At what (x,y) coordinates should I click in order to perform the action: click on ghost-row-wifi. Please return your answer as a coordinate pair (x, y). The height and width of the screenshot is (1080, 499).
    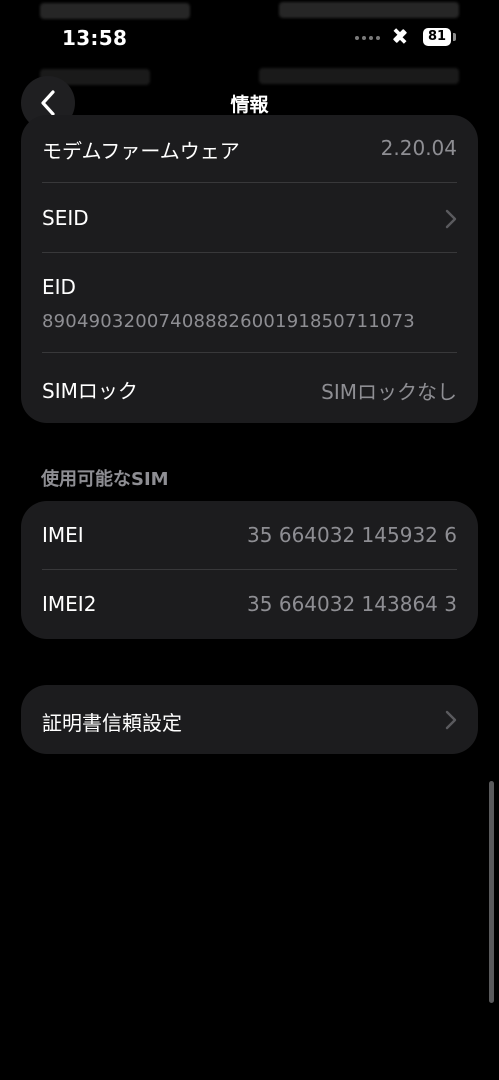
    Looking at the image, I should click on (249, 13).